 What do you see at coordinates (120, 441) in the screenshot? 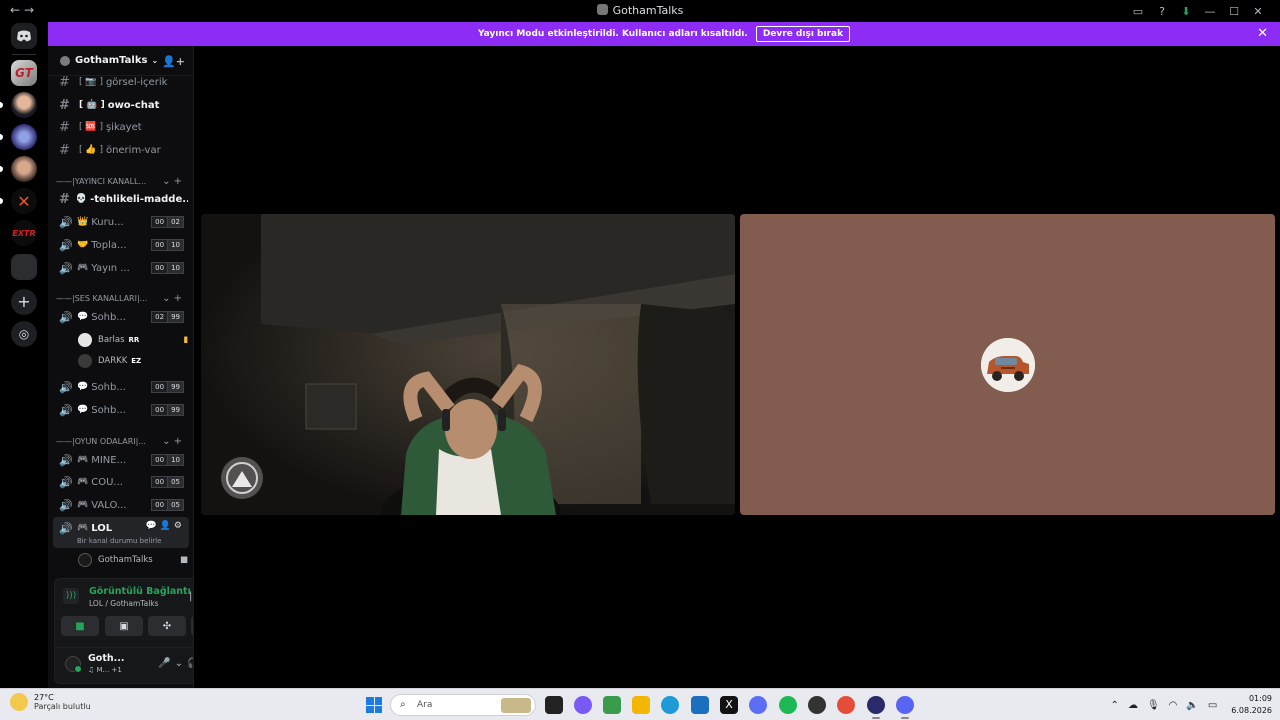
I see `category-games: —— |OYUN ODALARI|... ⌄ +` at bounding box center [120, 441].